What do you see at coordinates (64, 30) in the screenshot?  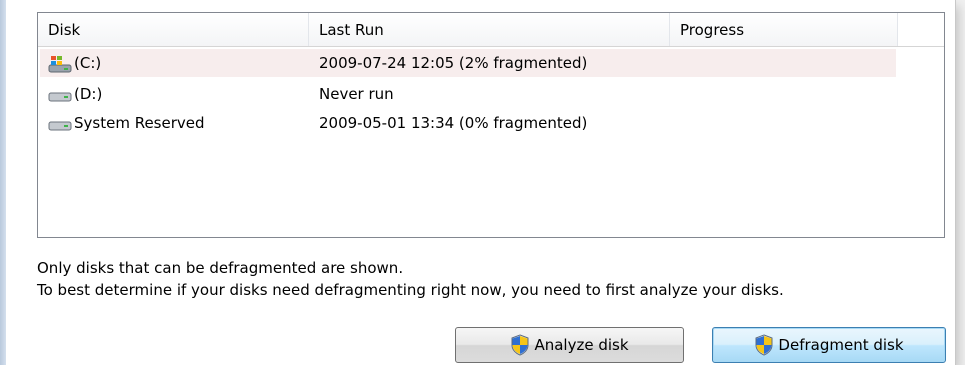 I see `column-header-disk-label: Disk` at bounding box center [64, 30].